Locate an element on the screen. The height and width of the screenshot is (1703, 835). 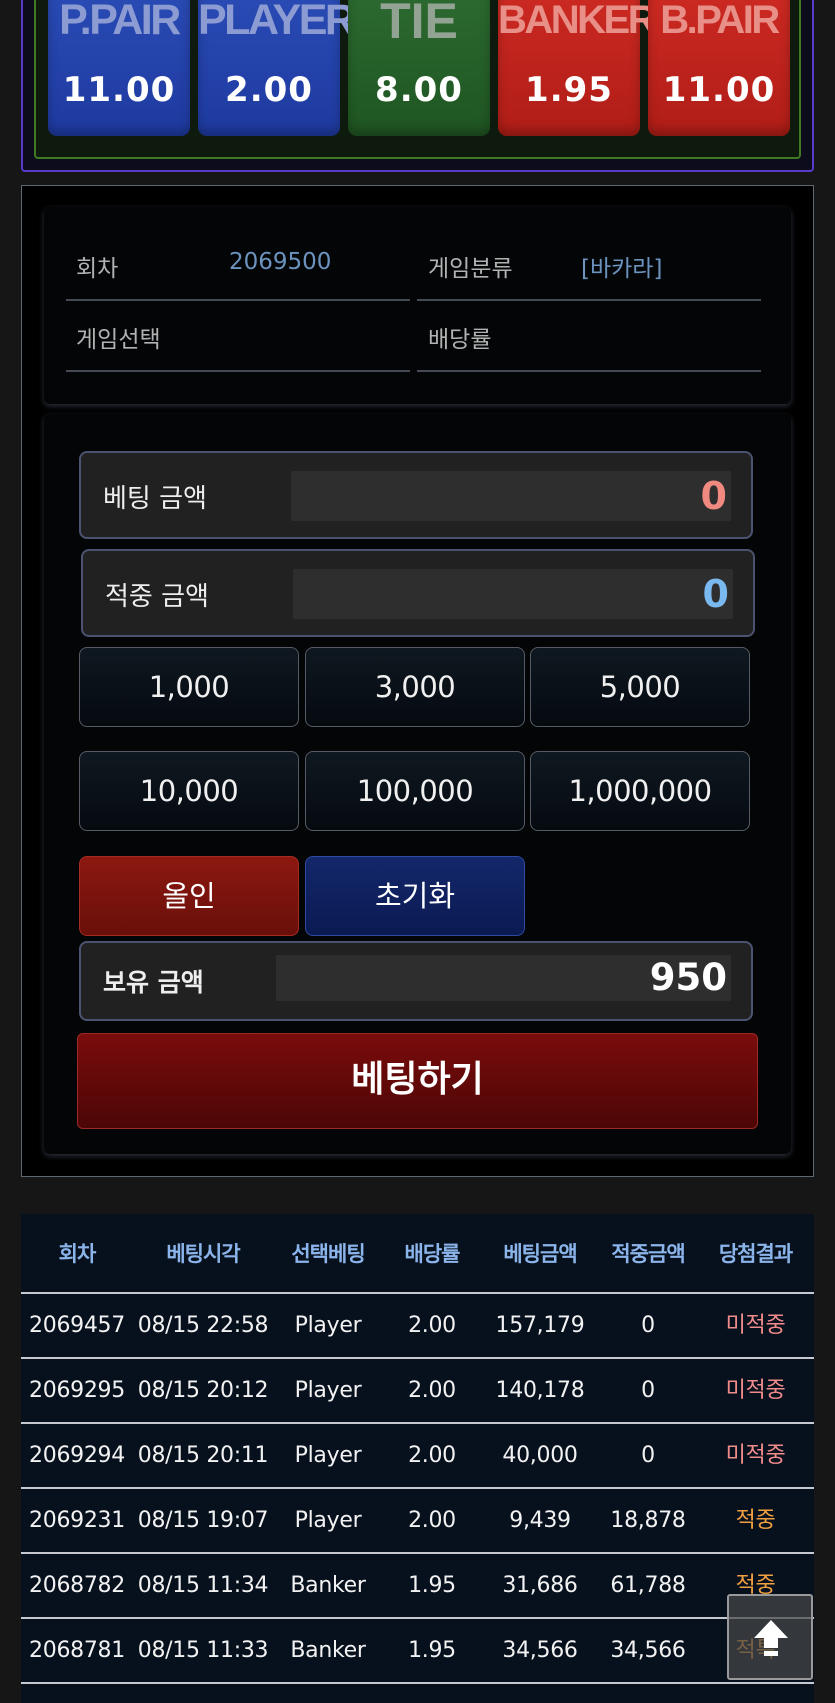
chip-3000-button: 3,000 is located at coordinates (415, 687).